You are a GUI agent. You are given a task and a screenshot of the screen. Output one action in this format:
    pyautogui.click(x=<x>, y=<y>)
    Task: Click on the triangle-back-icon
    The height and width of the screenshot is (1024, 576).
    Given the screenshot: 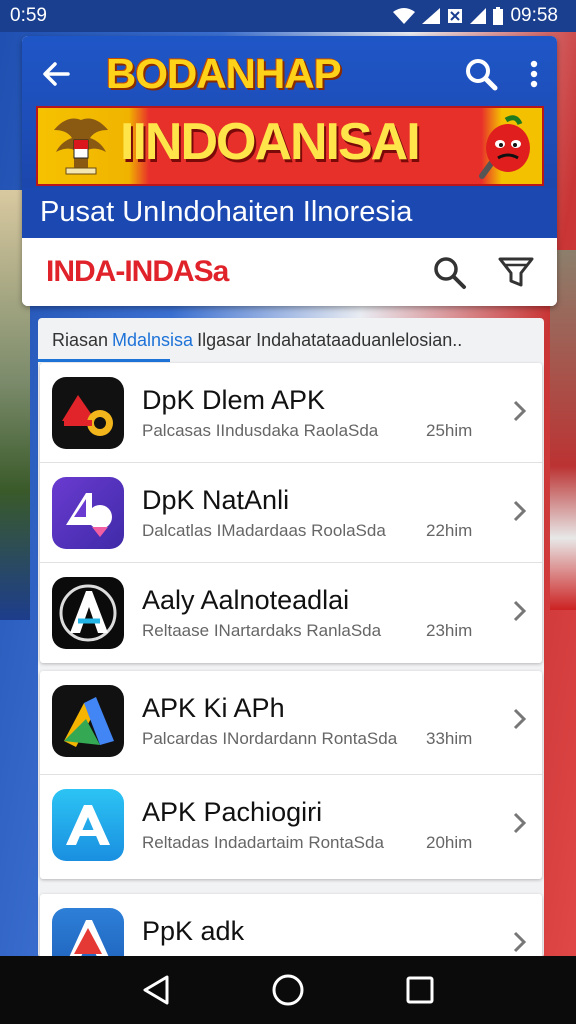 What is the action you would take?
    pyautogui.click(x=156, y=990)
    